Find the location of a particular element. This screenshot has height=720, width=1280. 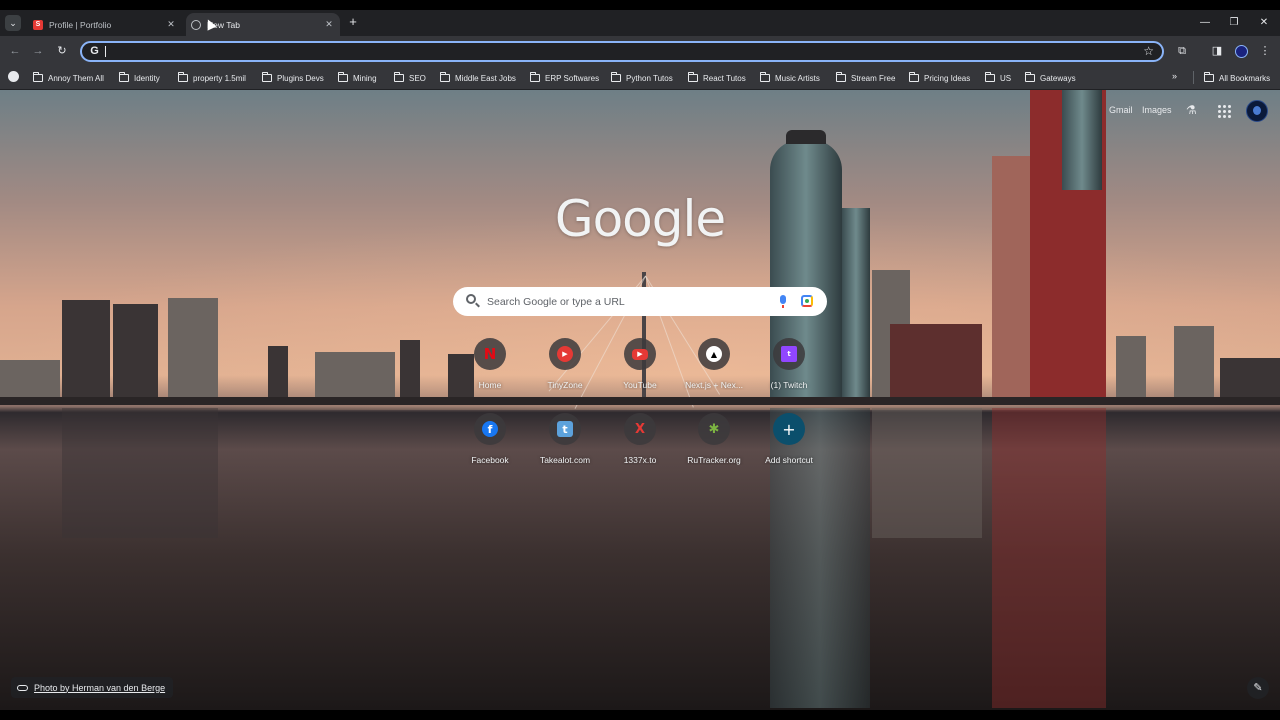

bookmark-folder: Stream Free is located at coordinates (865, 78).